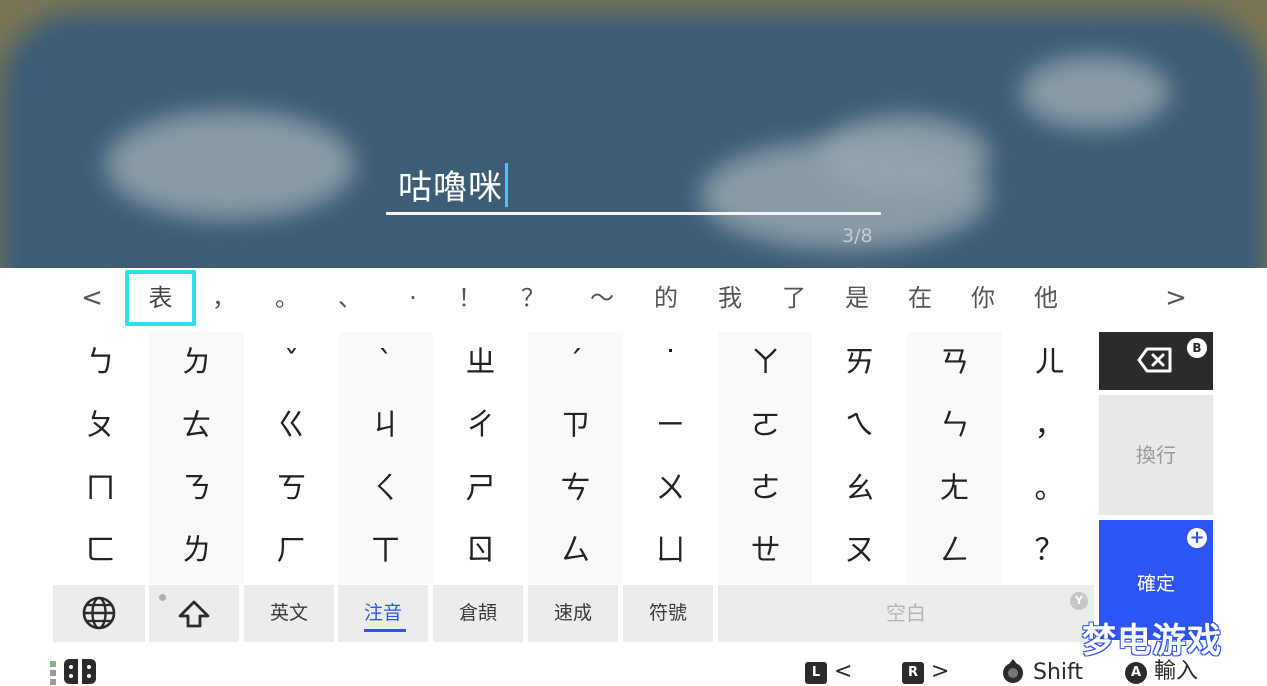 The image size is (1267, 686). I want to click on zhuyin-key: ˙, so click(670, 364).